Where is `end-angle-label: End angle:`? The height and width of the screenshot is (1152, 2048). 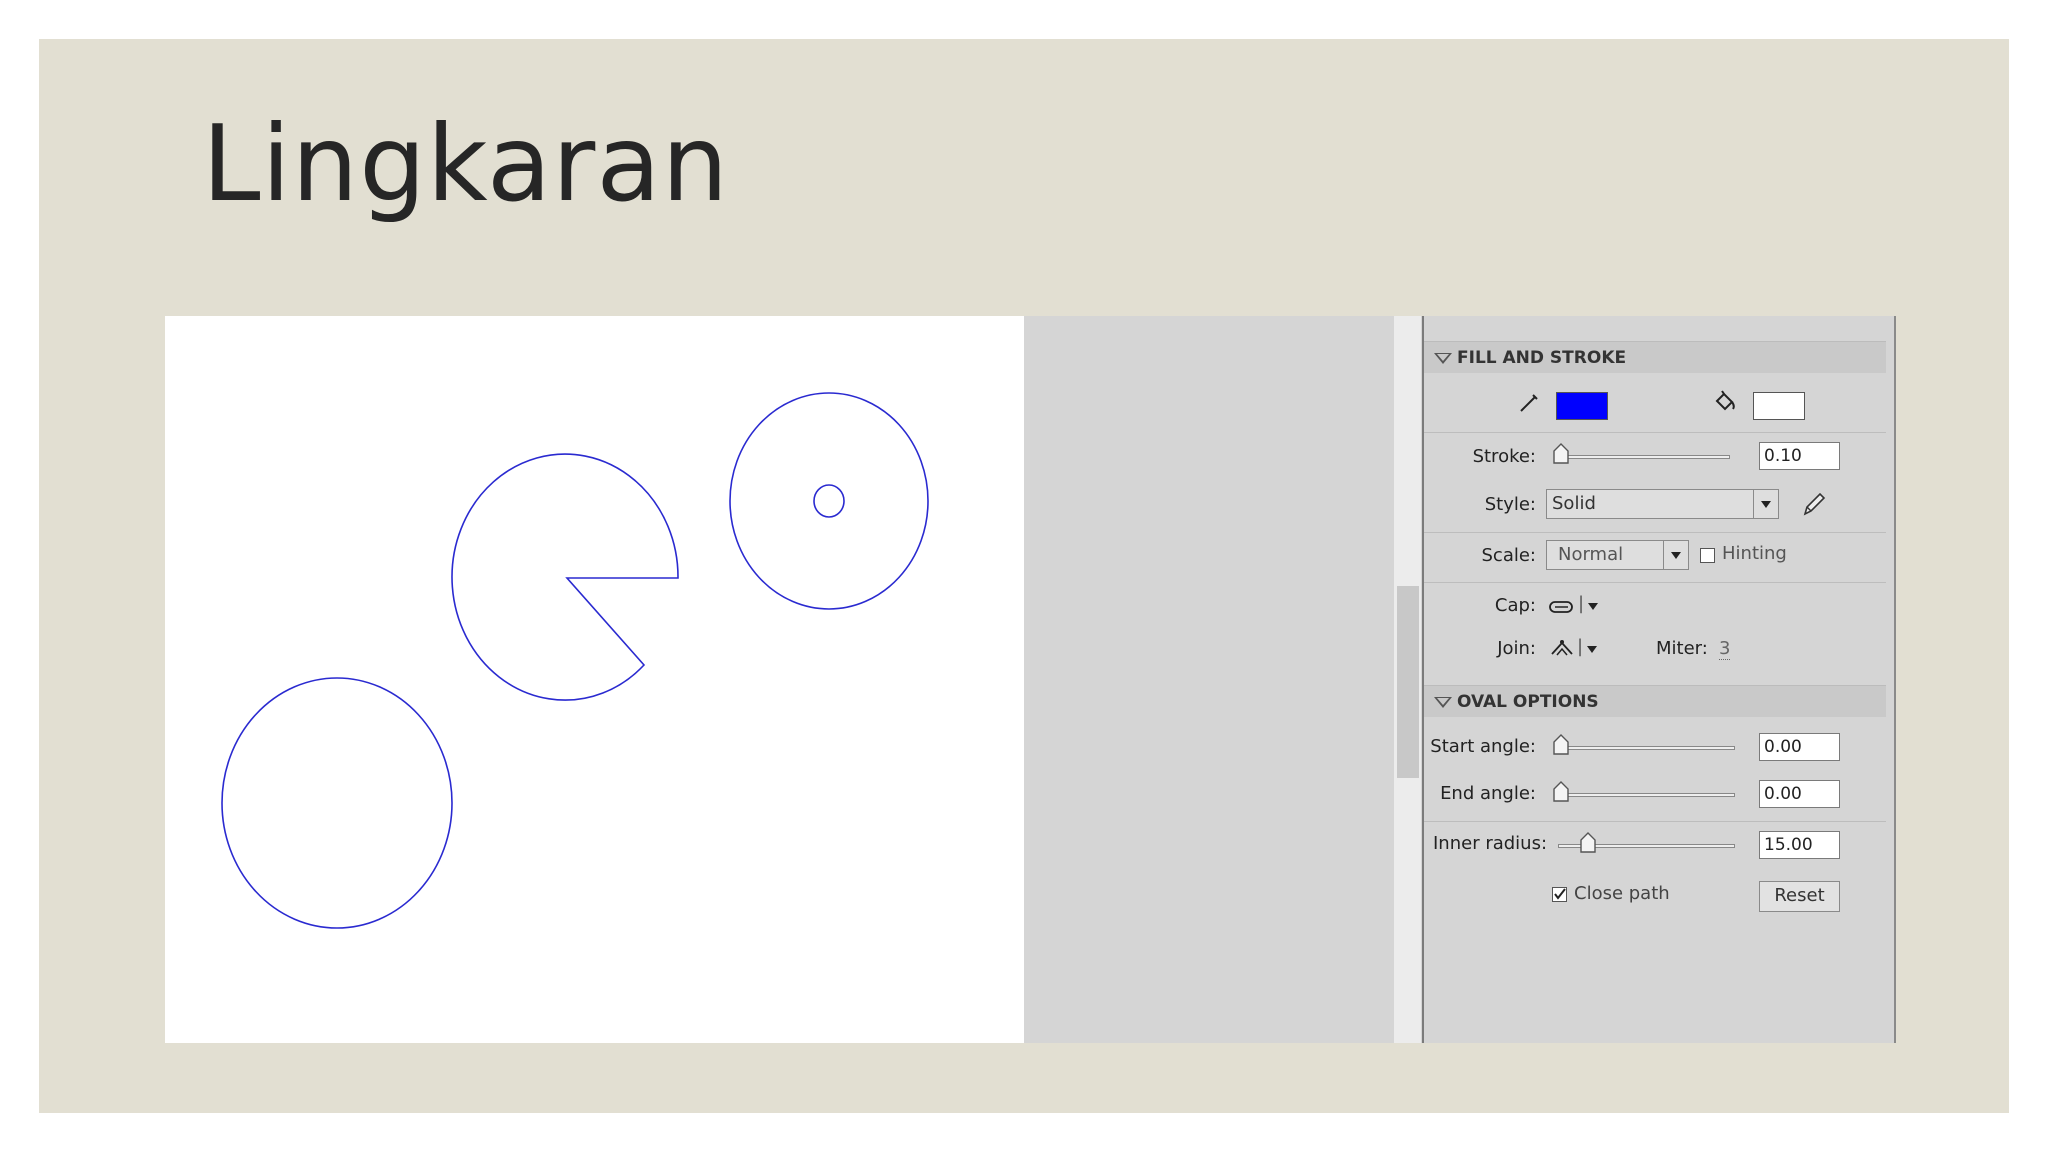
end-angle-label: End angle: is located at coordinates (1488, 793).